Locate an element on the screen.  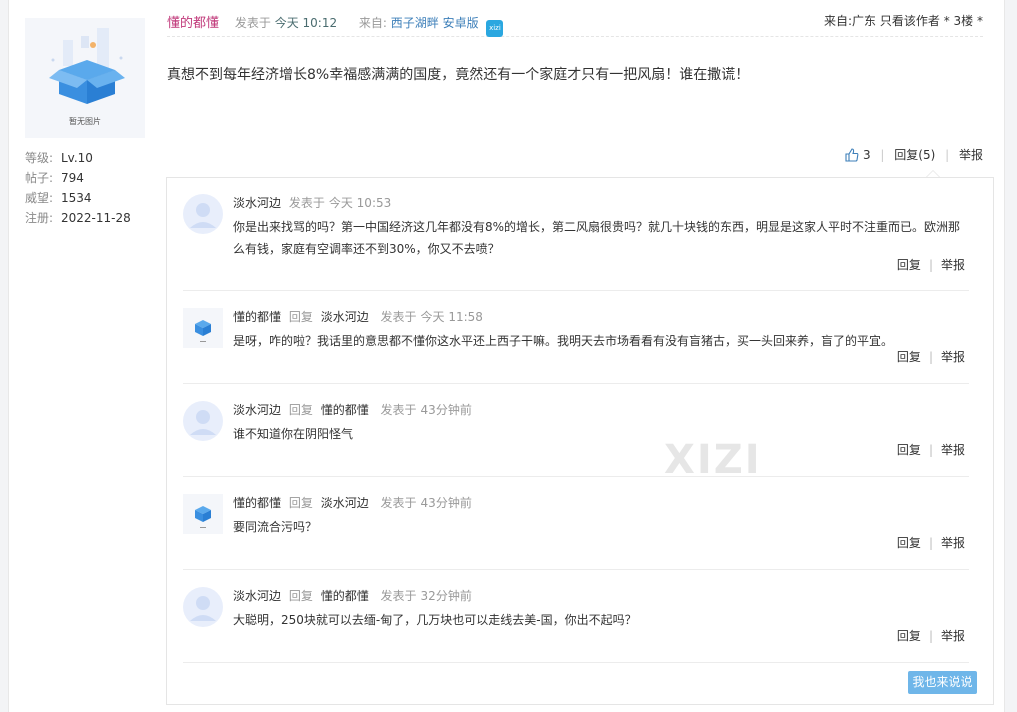
posted-label: 发表于 is located at coordinates (252, 23).